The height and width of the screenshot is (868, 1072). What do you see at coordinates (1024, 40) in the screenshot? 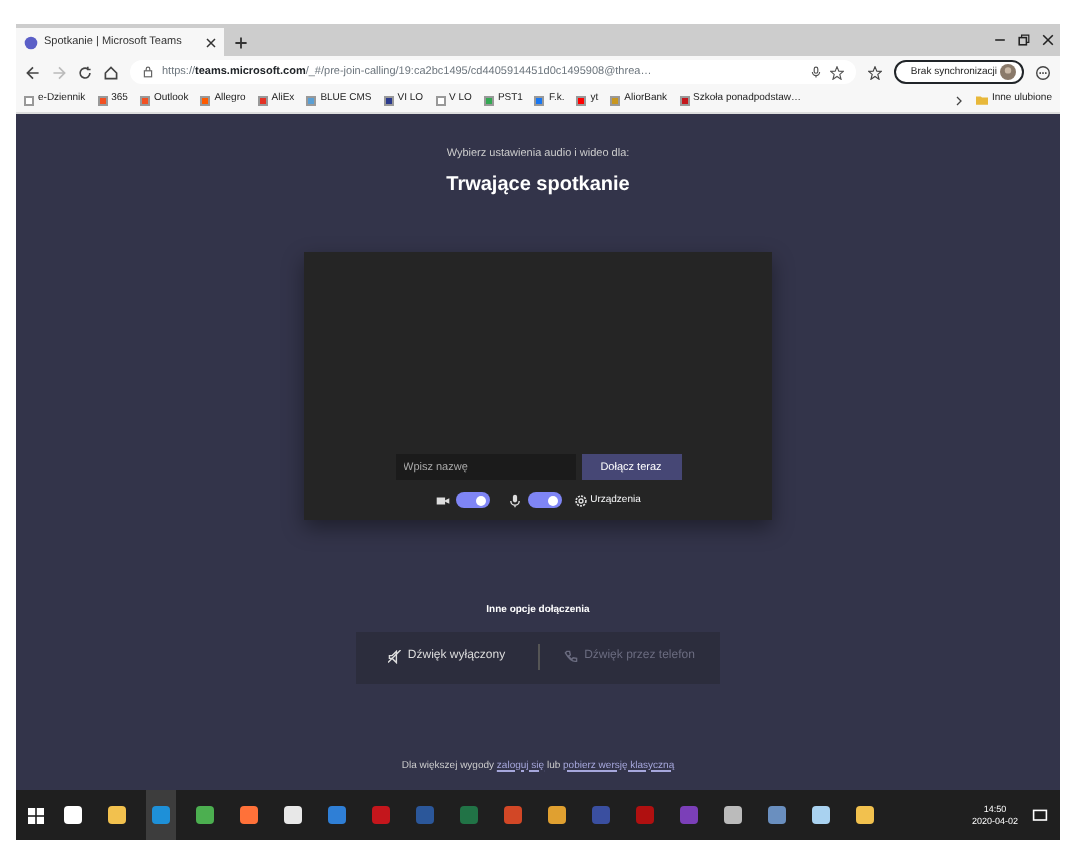
I see `restore-icon` at bounding box center [1024, 40].